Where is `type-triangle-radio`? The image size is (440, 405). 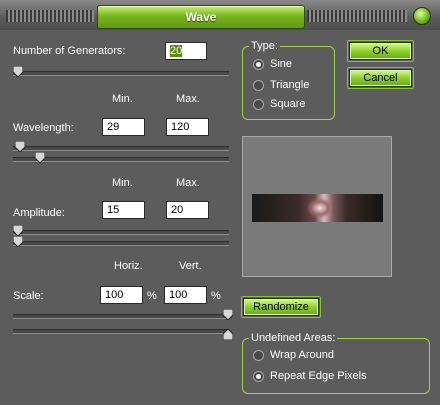 type-triangle-radio is located at coordinates (258, 85).